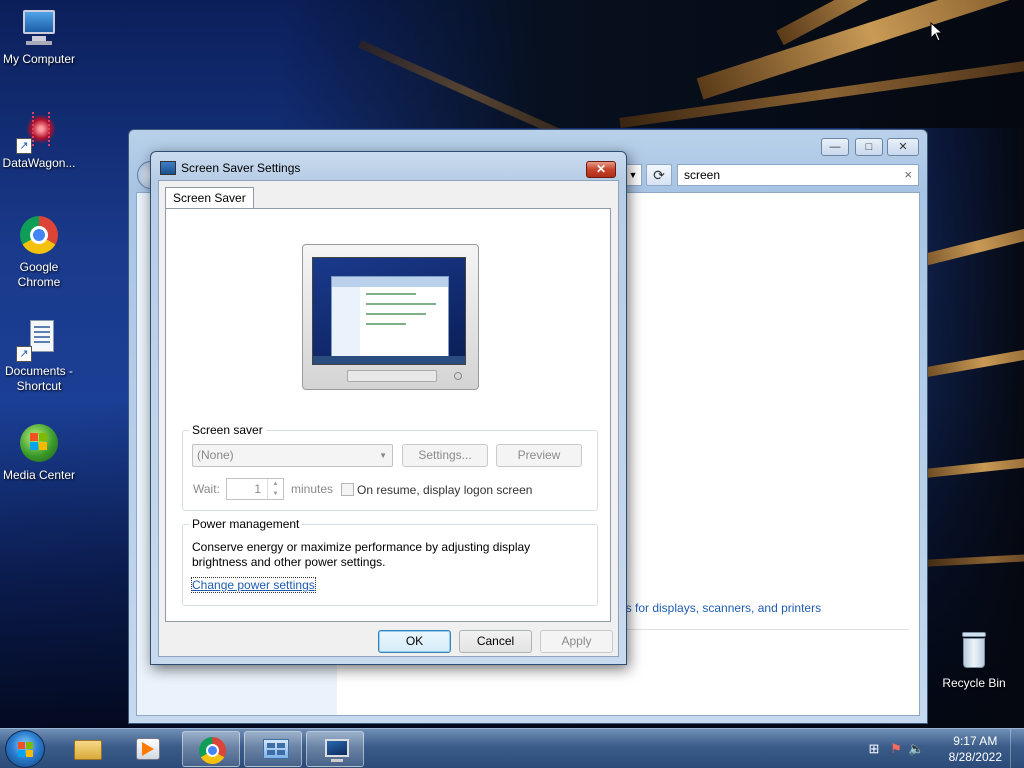  Describe the element at coordinates (392, 376) in the screenshot. I see `monitor-stand` at that location.